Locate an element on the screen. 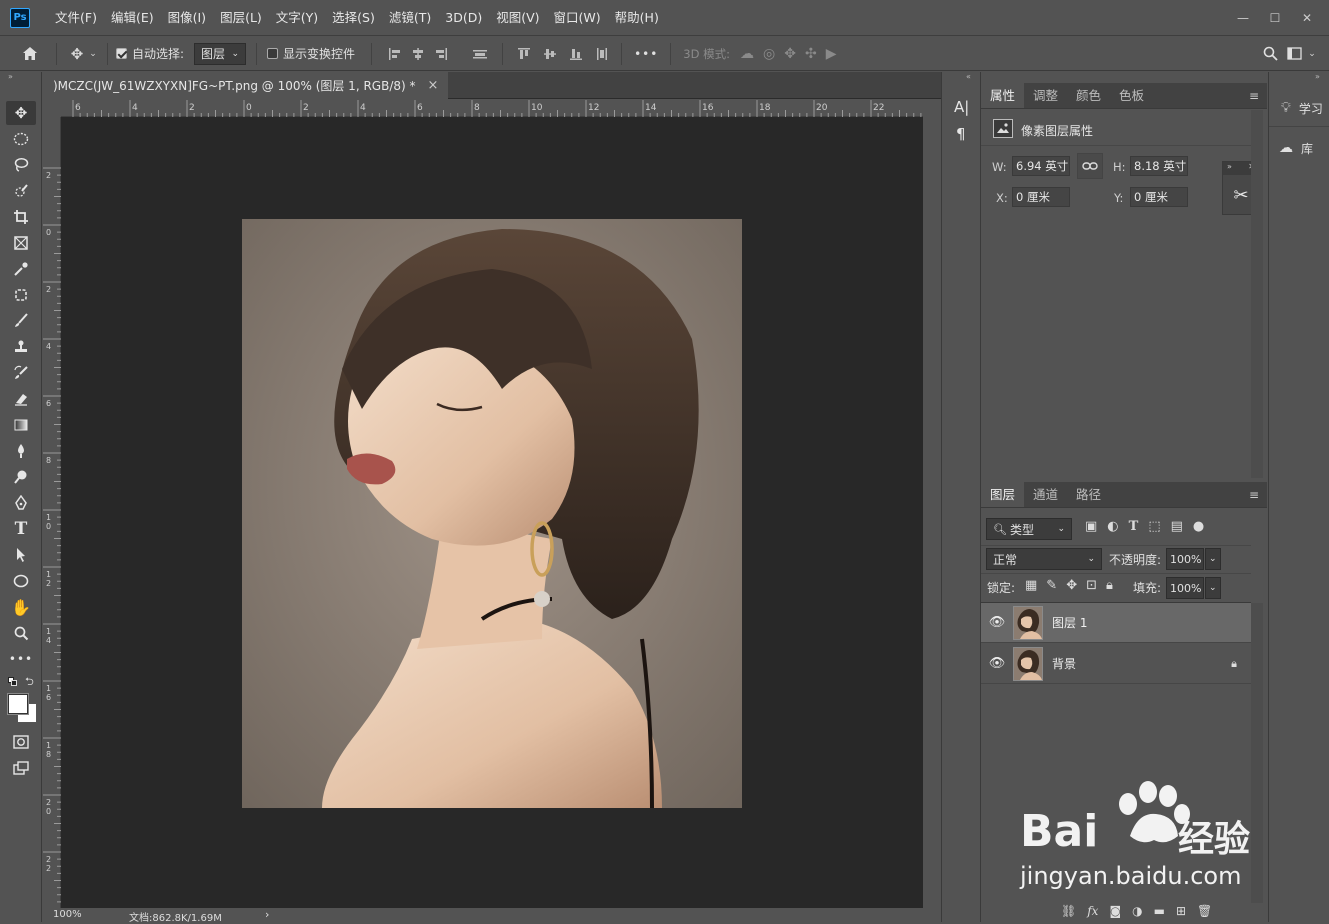  history-brush-tool-icon is located at coordinates (21, 373).